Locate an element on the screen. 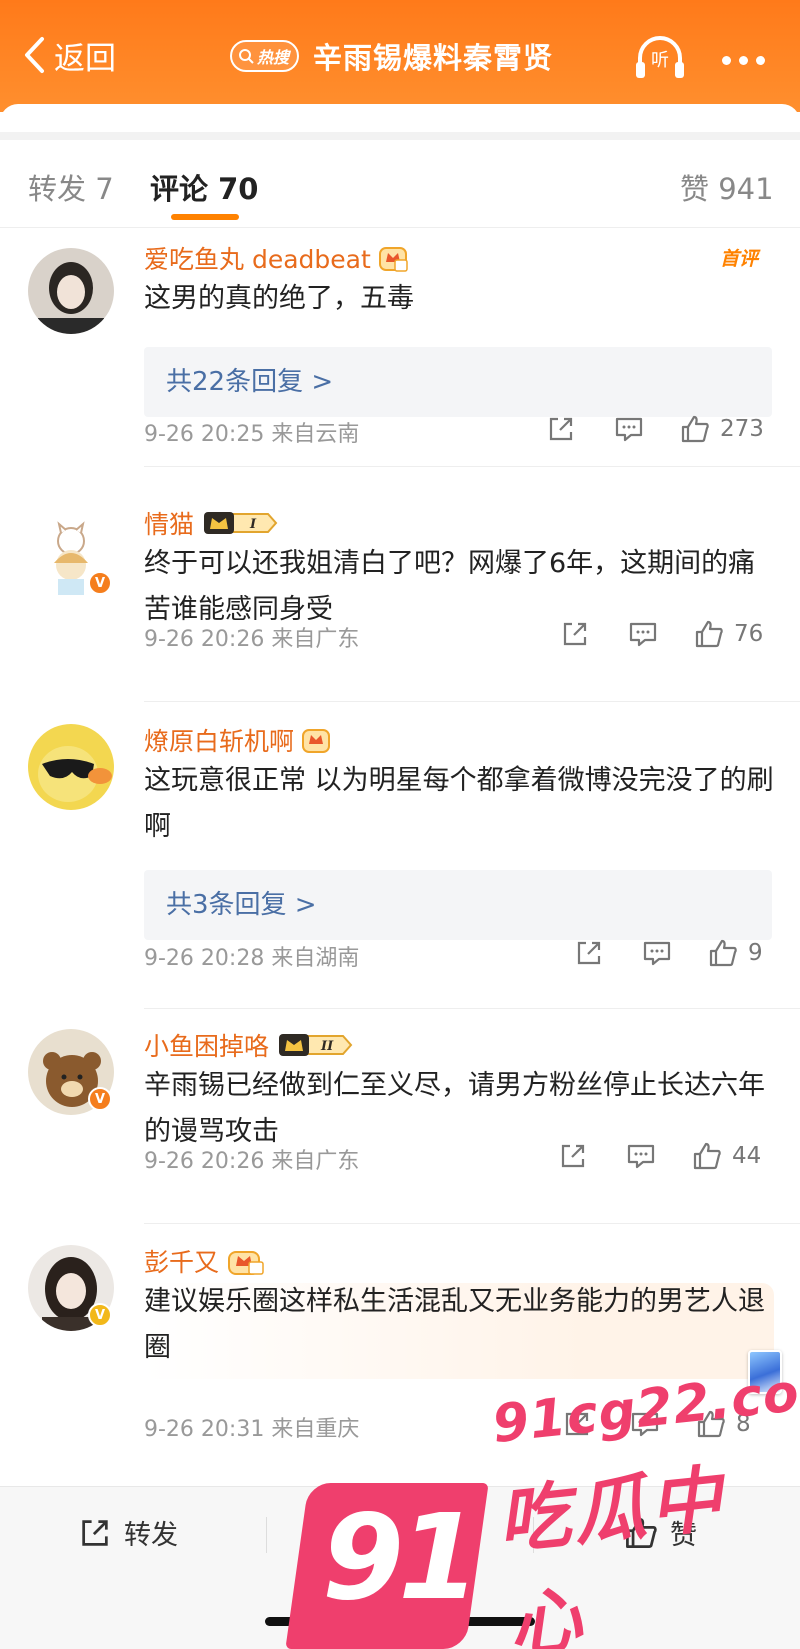 This screenshot has height=1649, width=800. tab-repost: 转发 7 is located at coordinates (71, 187).